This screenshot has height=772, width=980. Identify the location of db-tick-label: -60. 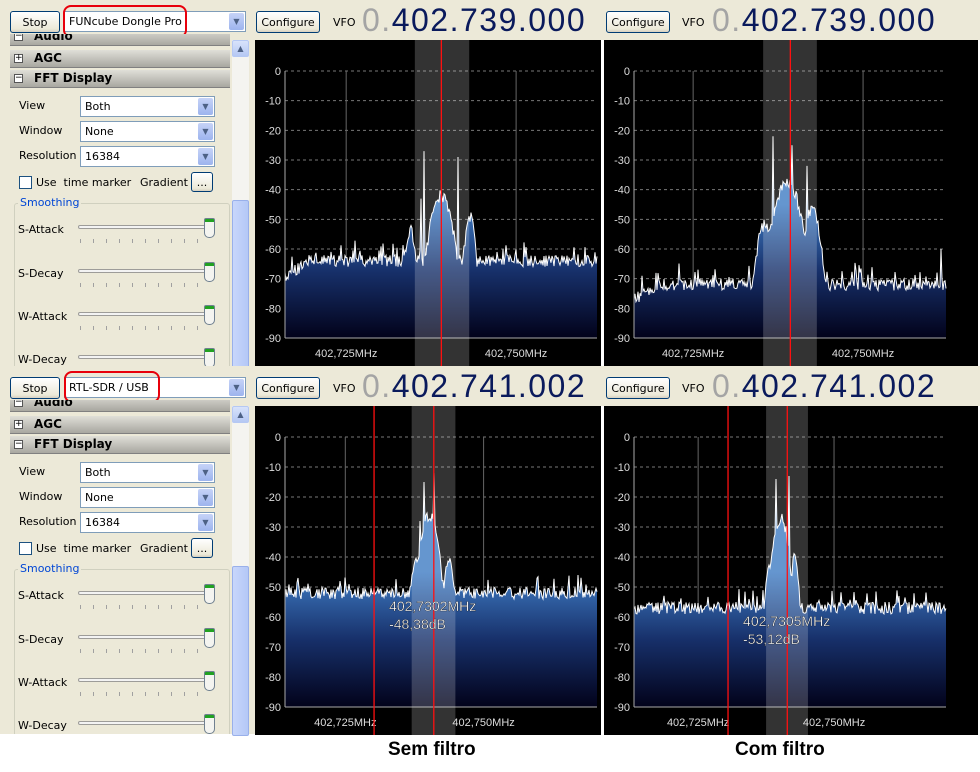
(273, 618).